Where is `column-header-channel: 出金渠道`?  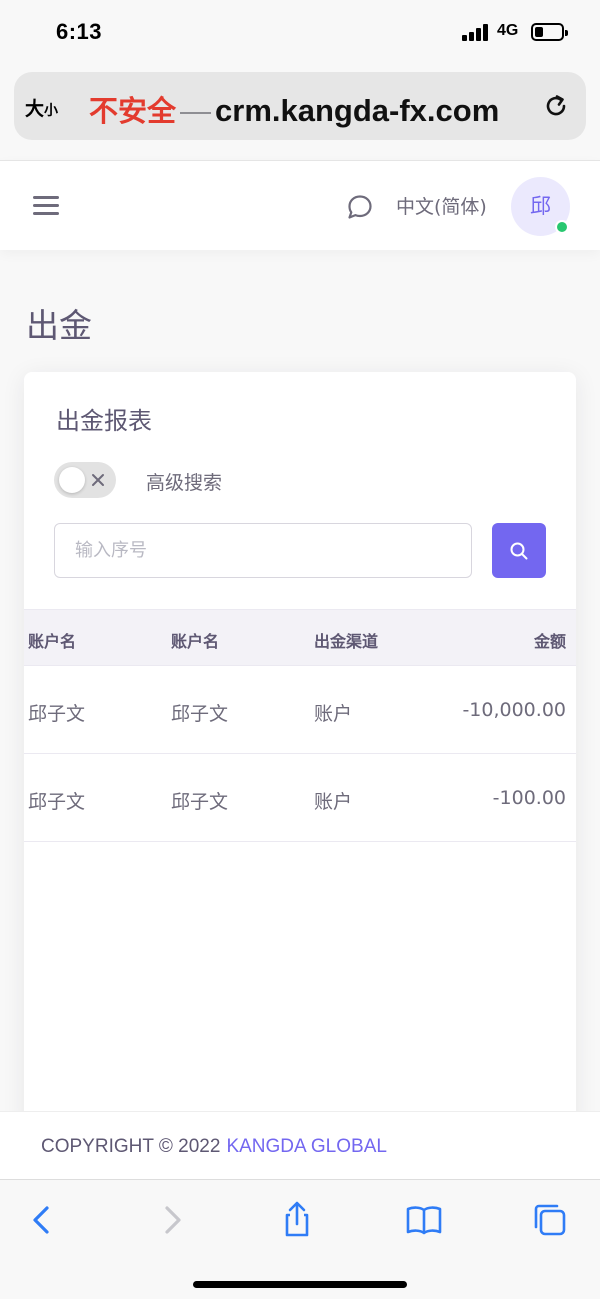 column-header-channel: 出金渠道 is located at coordinates (346, 640).